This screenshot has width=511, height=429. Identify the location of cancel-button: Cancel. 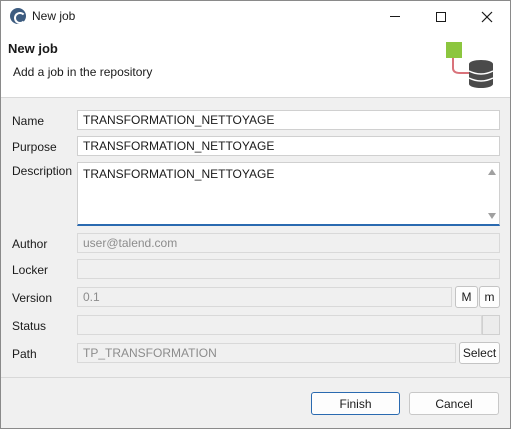
(454, 403).